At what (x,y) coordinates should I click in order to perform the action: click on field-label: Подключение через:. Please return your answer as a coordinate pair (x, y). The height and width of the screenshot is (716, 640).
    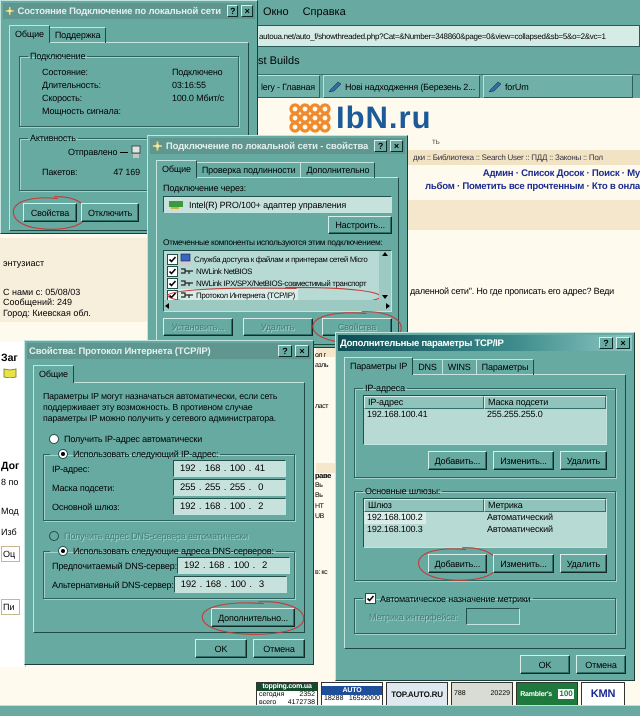
    Looking at the image, I should click on (205, 188).